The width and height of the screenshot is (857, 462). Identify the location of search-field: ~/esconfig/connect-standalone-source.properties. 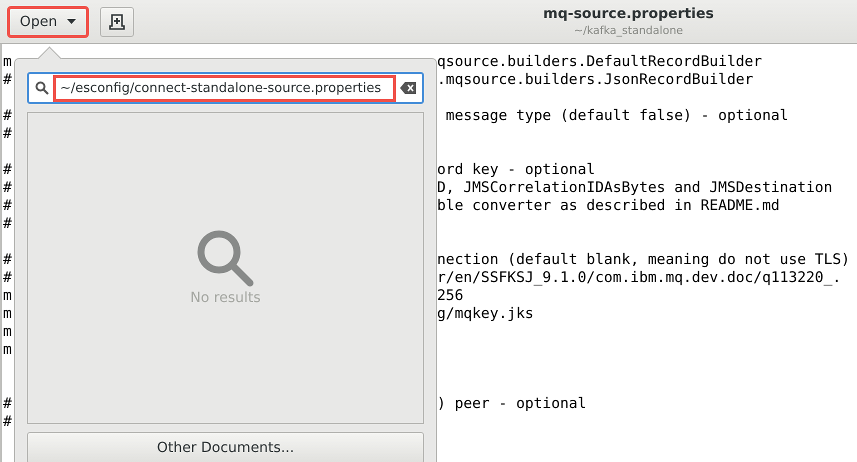
(225, 88).